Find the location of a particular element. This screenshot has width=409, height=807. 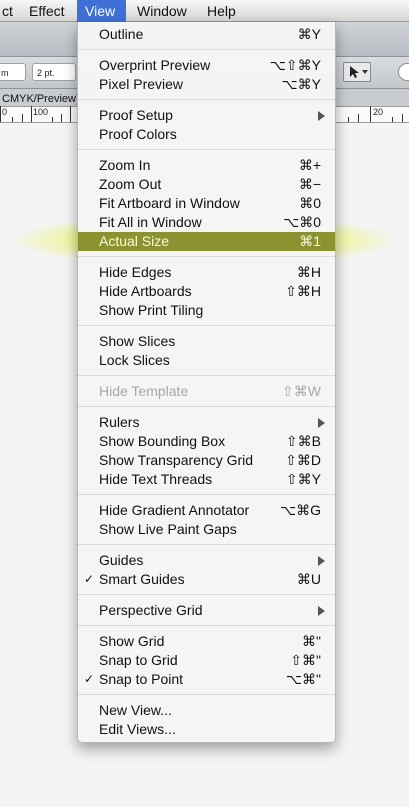

menu-help: Help is located at coordinates (221, 11).